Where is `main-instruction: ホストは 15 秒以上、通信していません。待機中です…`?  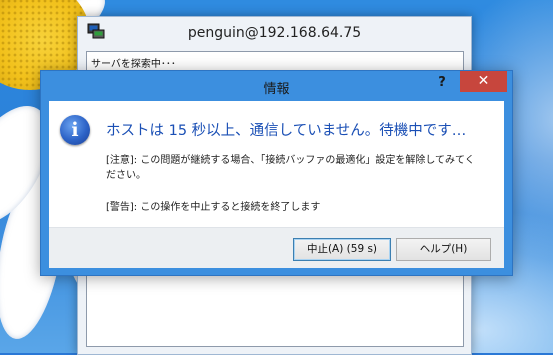
main-instruction: ホストは 15 秒以上、通信していません。待機中です… is located at coordinates (286, 131).